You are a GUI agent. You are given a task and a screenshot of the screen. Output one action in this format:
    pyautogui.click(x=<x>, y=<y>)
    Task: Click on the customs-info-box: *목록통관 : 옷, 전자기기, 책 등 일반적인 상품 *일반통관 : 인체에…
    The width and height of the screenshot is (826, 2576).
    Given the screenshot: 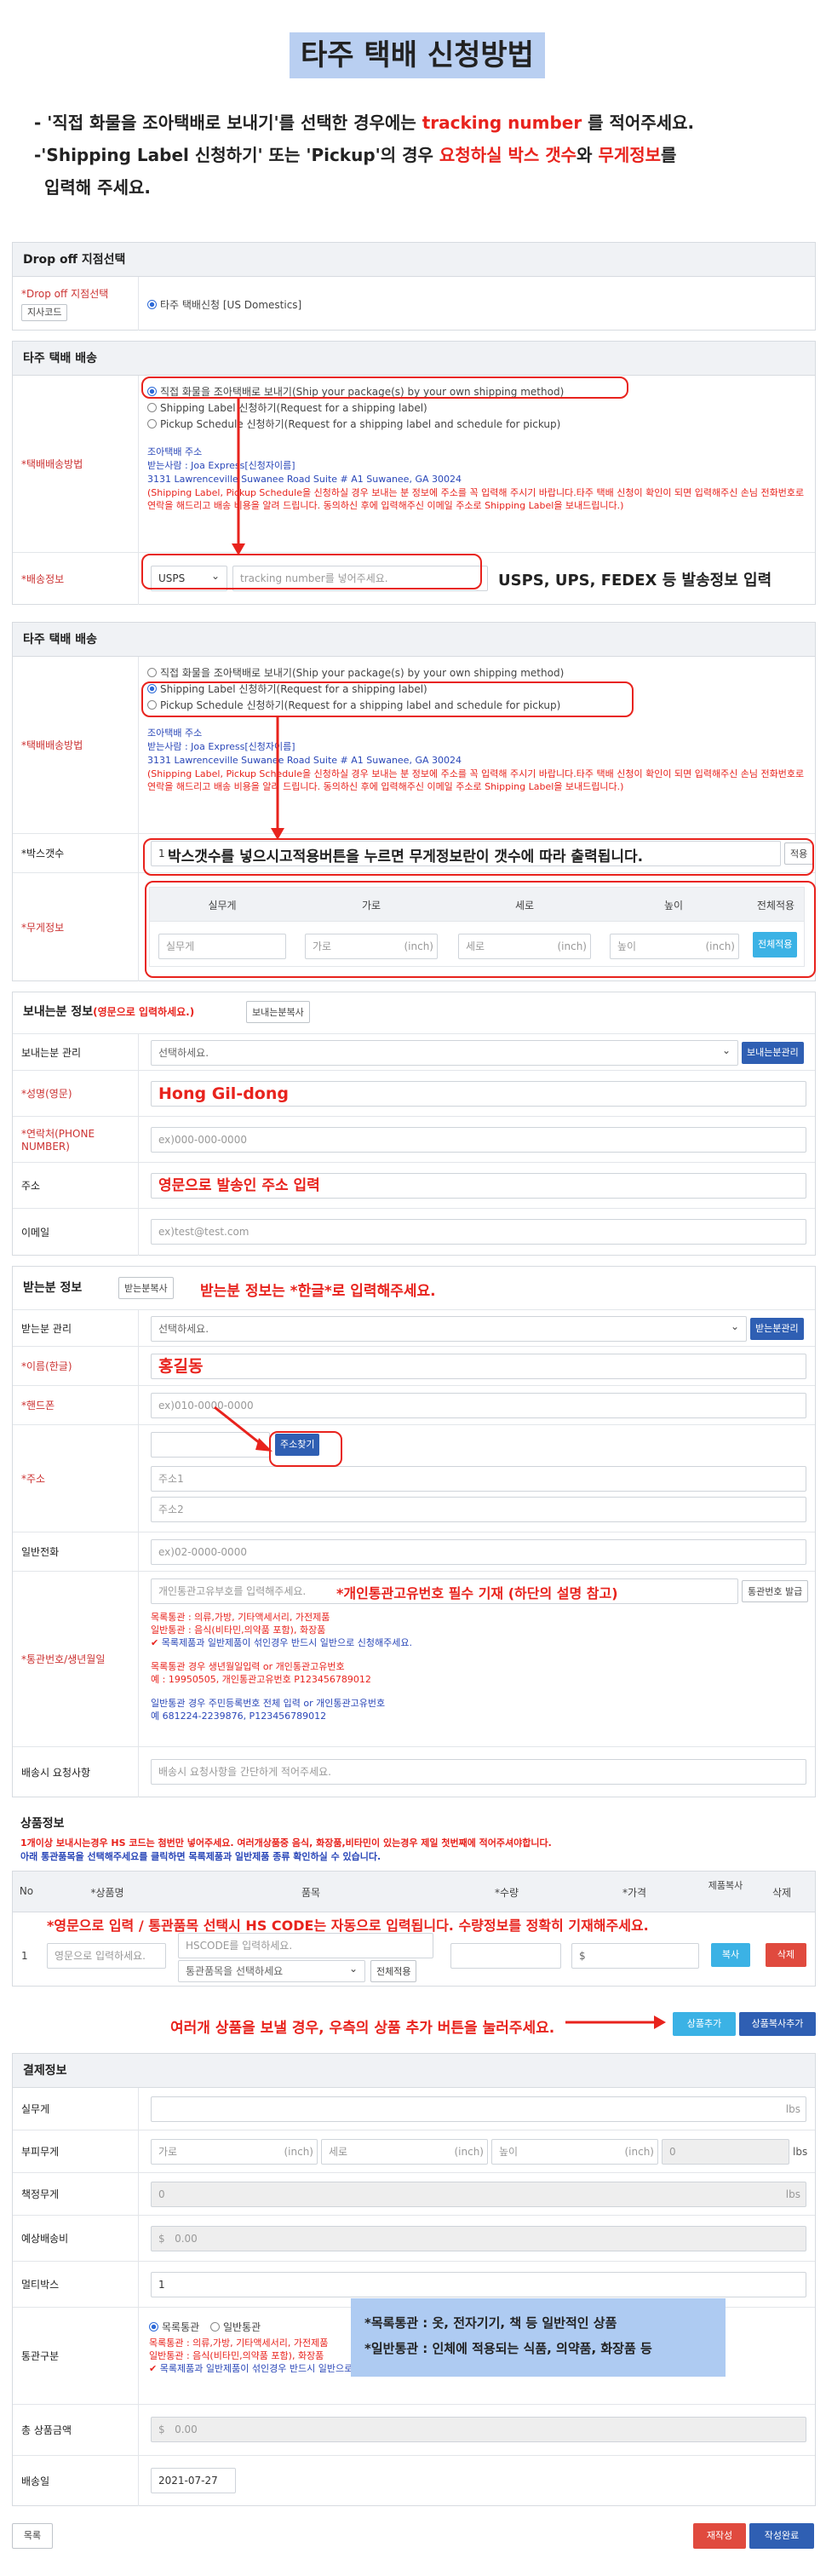 What is the action you would take?
    pyautogui.click(x=538, y=2337)
    